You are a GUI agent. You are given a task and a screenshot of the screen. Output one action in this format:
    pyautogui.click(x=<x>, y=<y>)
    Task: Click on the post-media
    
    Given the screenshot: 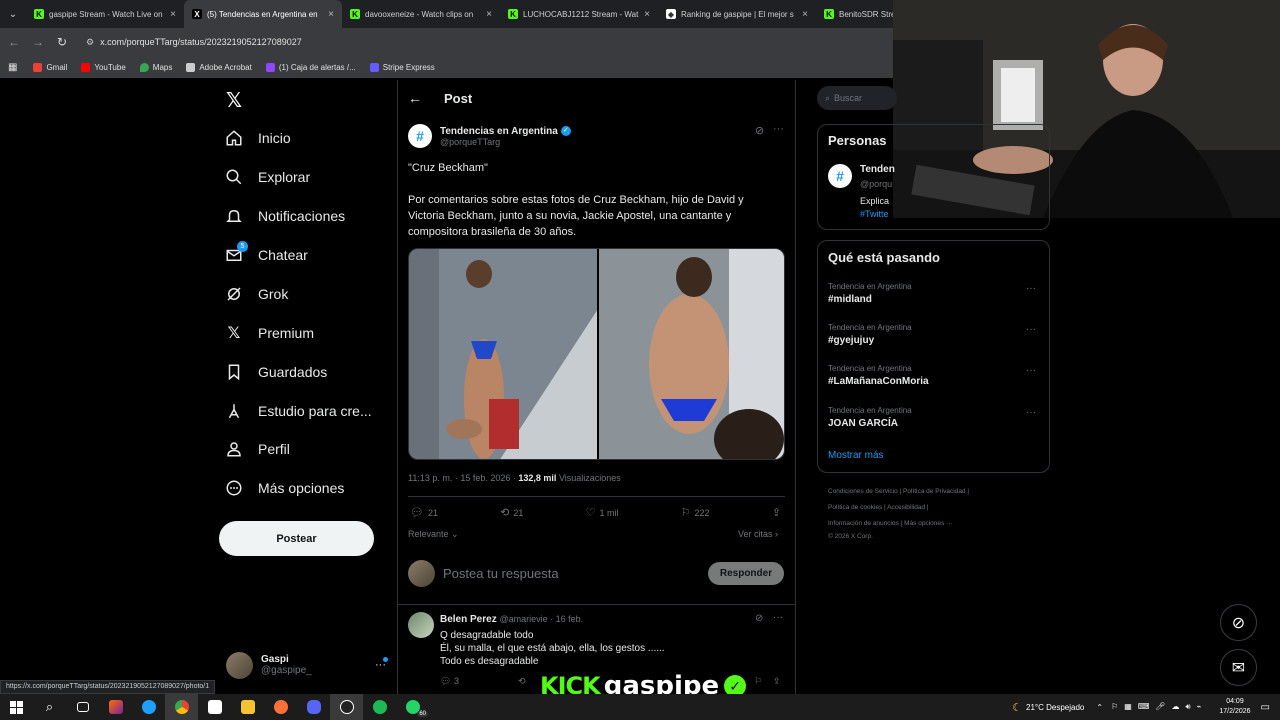 What is the action you would take?
    pyautogui.click(x=596, y=354)
    